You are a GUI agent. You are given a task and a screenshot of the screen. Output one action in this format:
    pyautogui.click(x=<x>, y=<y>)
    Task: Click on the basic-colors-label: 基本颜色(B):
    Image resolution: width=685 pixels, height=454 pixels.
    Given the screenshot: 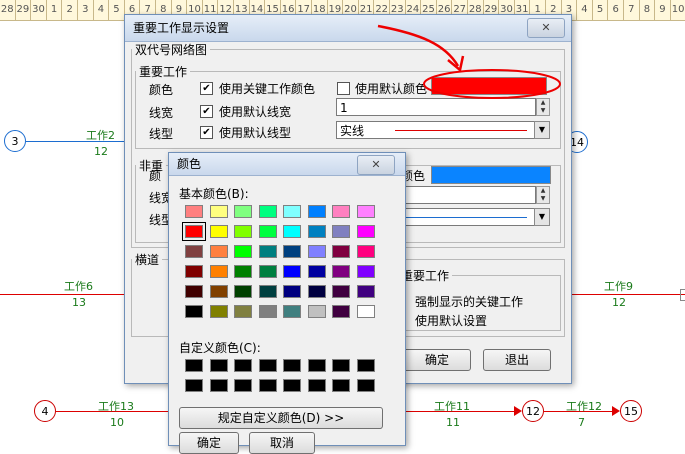 What is the action you would take?
    pyautogui.click(x=214, y=194)
    